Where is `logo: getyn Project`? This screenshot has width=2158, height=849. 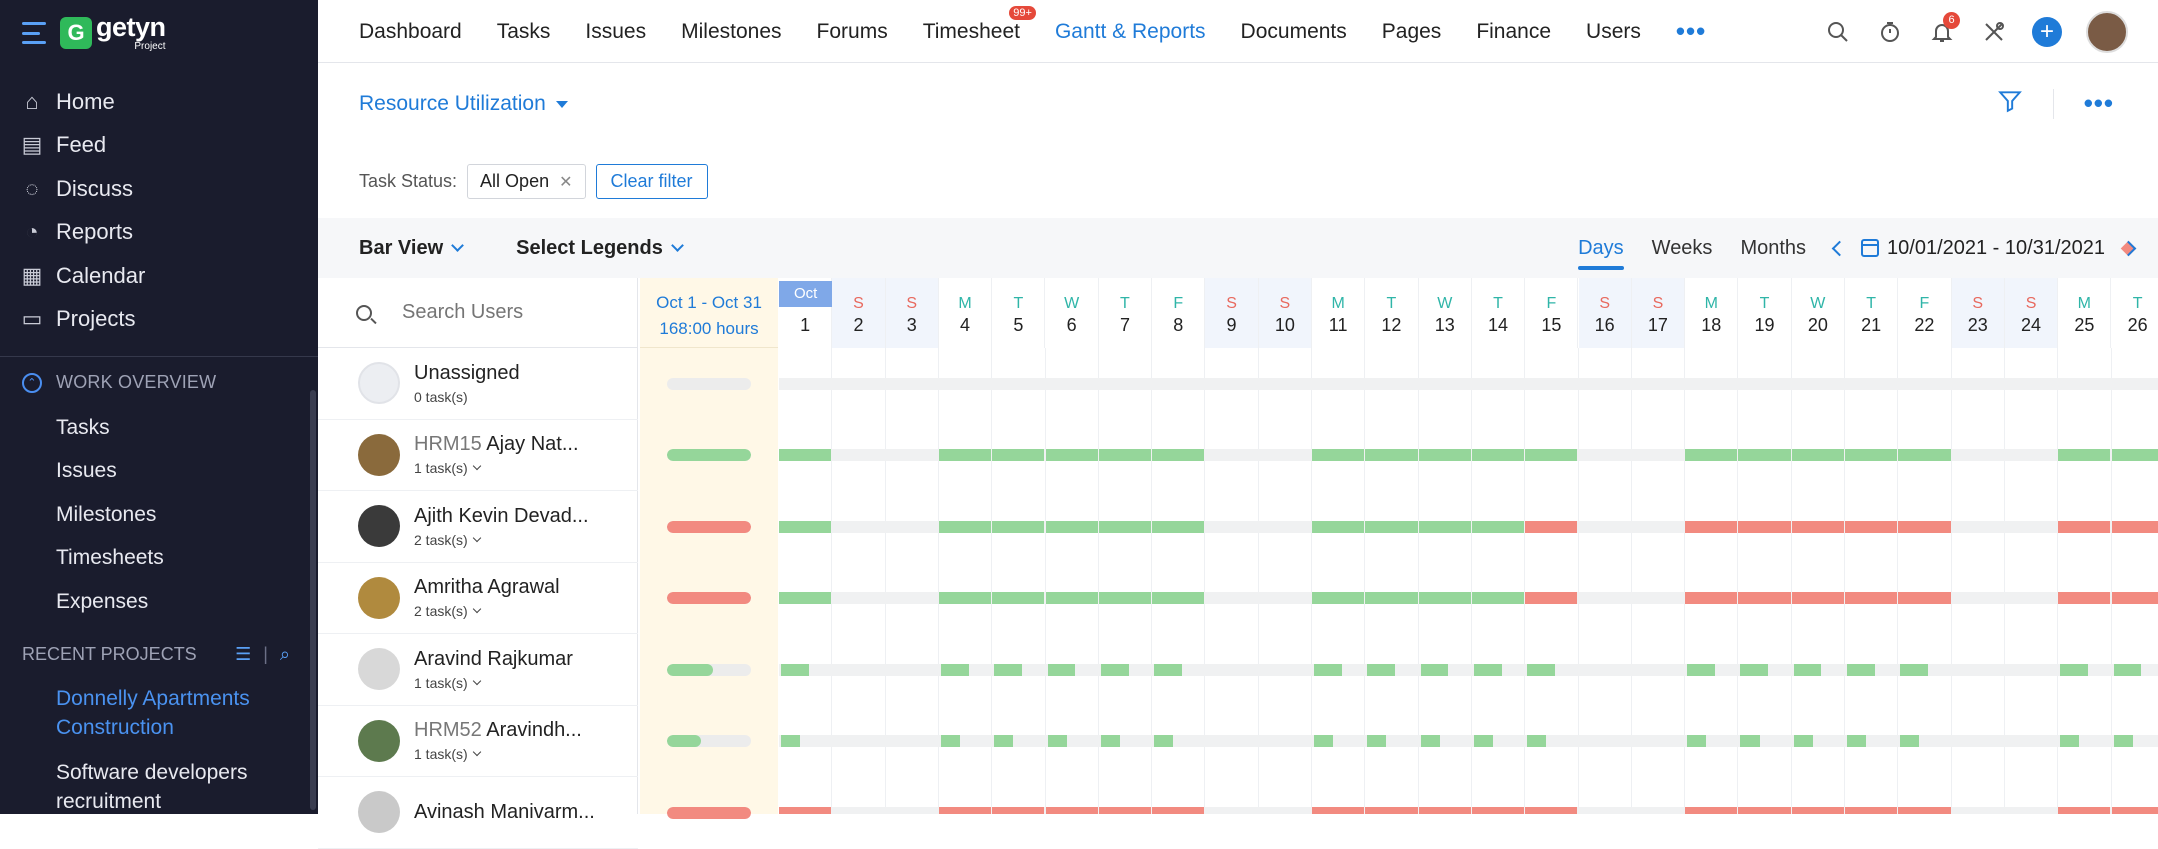
logo: getyn Project is located at coordinates (131, 33).